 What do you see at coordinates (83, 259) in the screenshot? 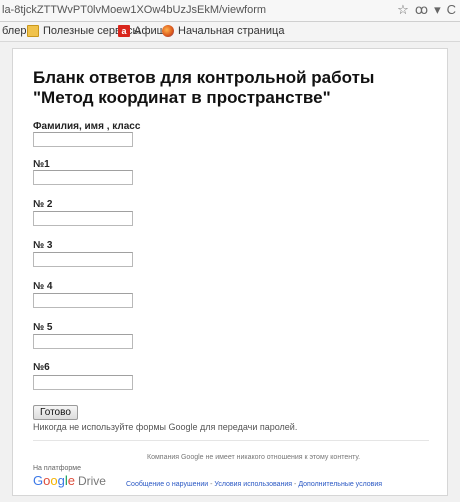
I see `answer-3-input` at bounding box center [83, 259].